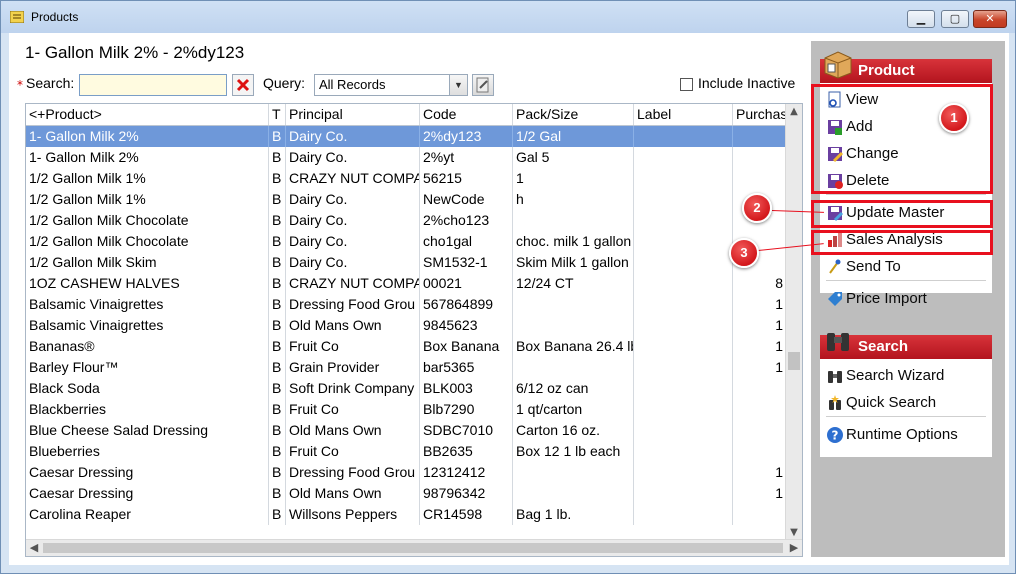 This screenshot has height=574, width=1016. I want to click on scroll-left-icon: ◀, so click(34, 548).